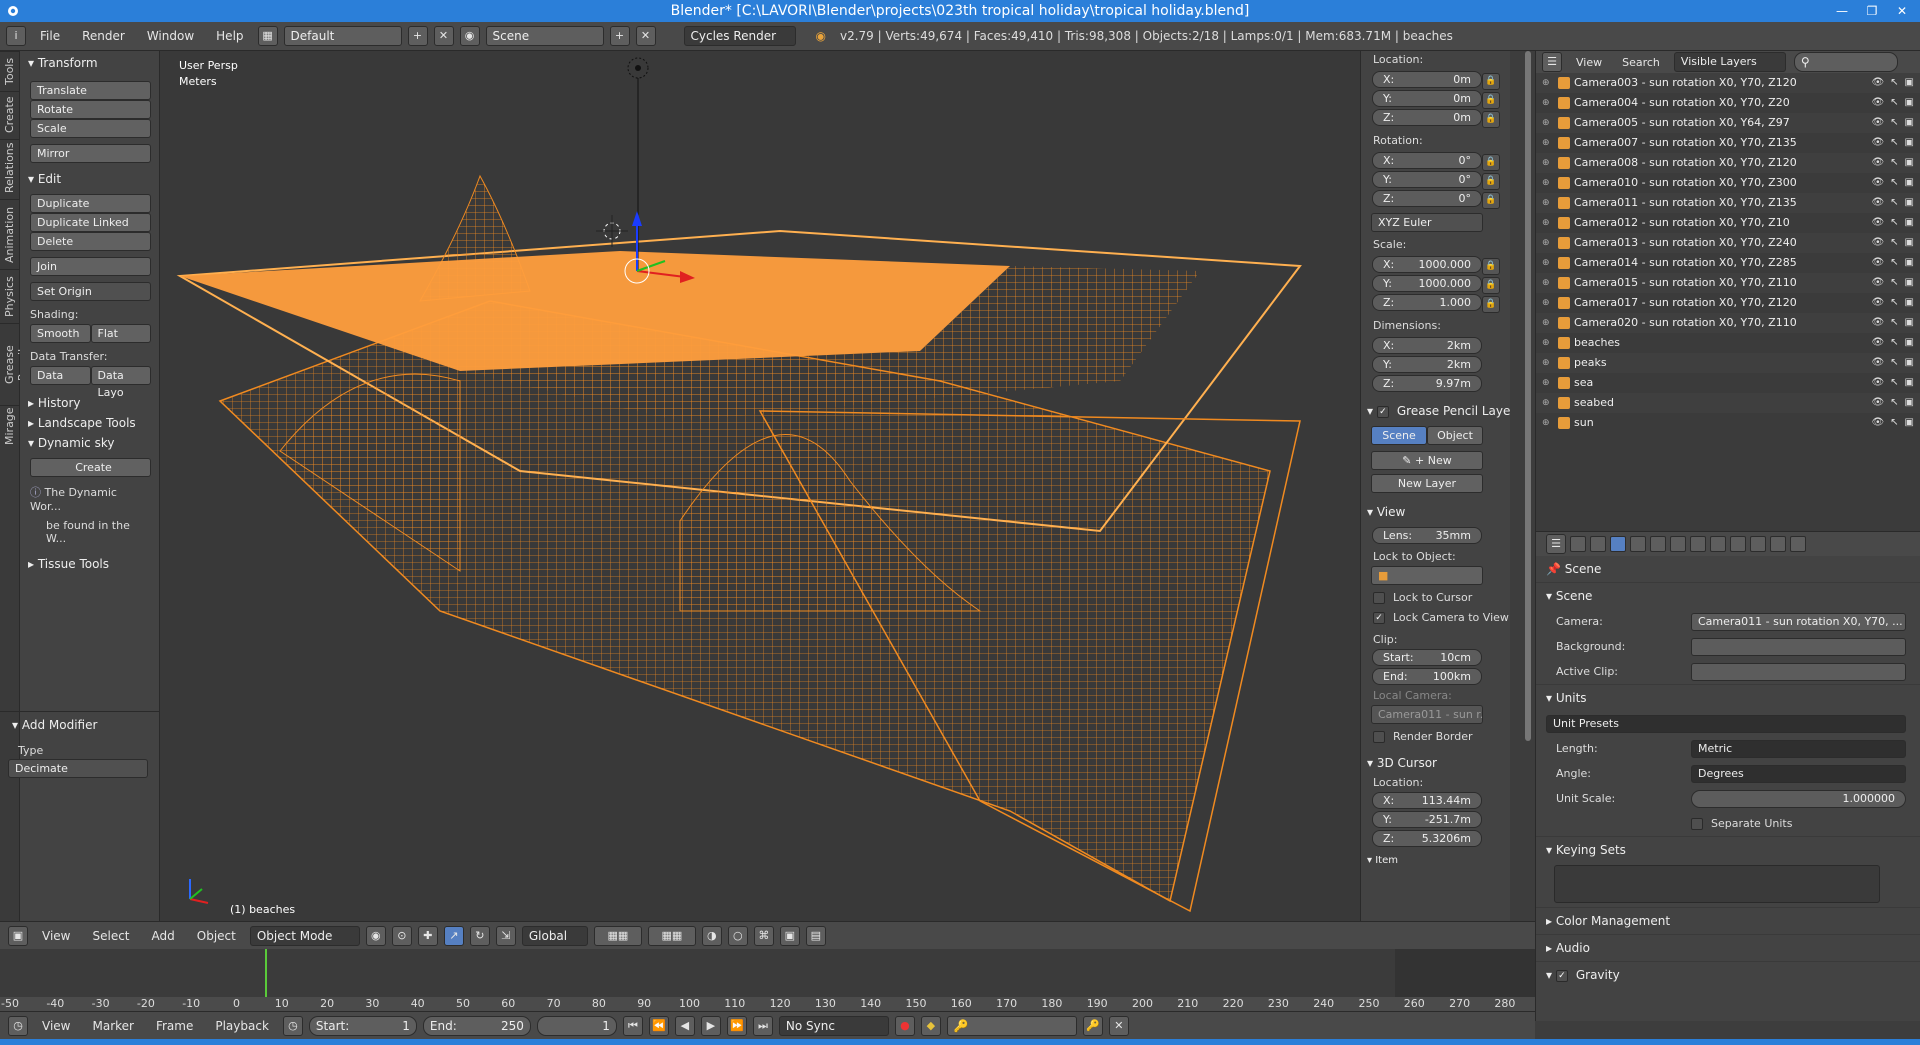  Describe the element at coordinates (56, 1026) in the screenshot. I see `tl-menu-view: View` at that location.